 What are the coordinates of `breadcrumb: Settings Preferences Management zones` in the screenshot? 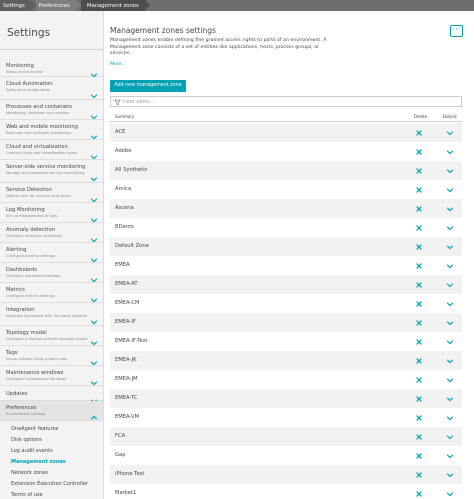 It's located at (237, 5).